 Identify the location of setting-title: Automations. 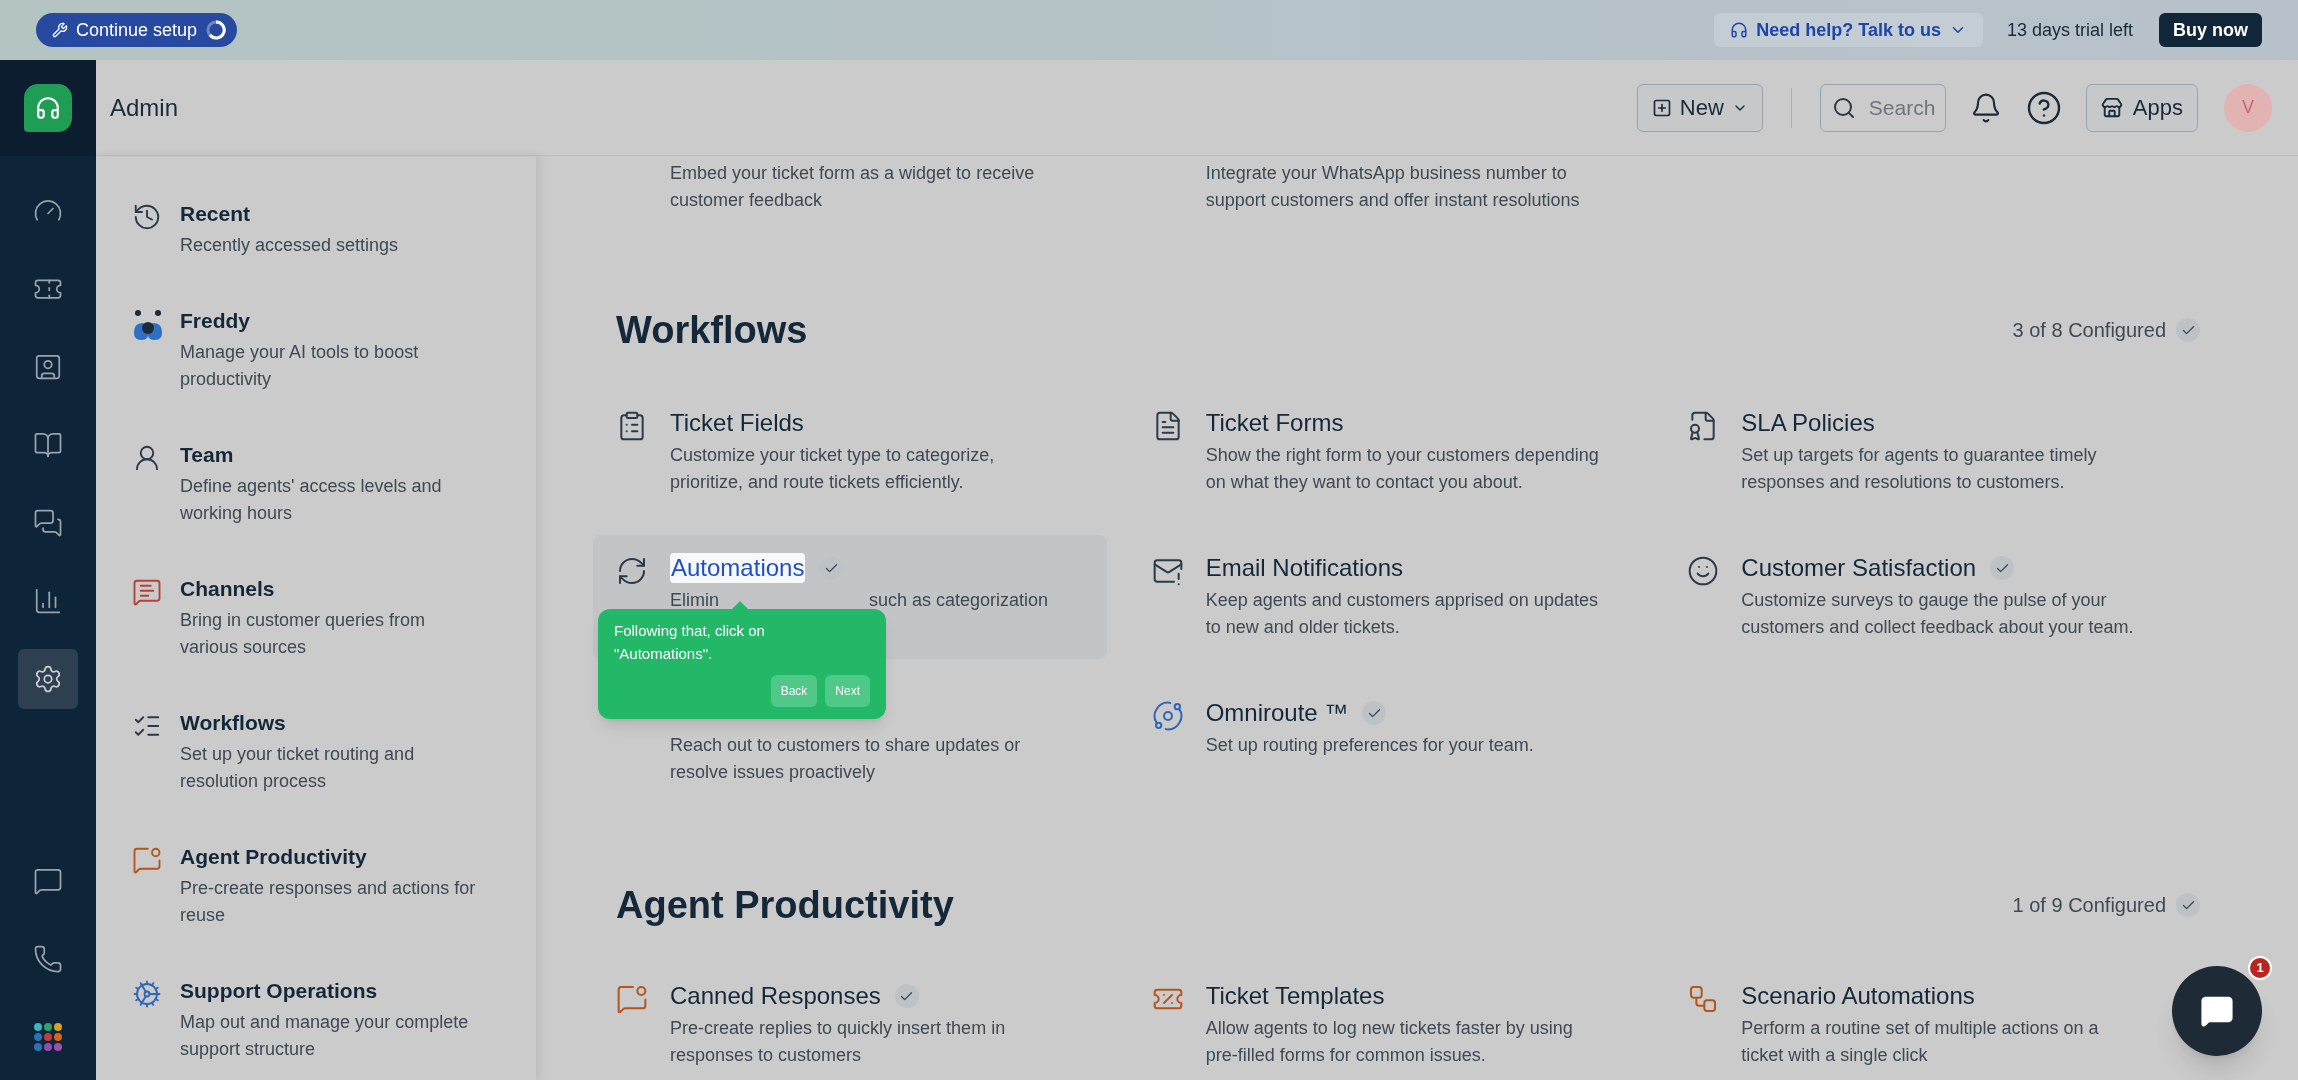
(738, 568).